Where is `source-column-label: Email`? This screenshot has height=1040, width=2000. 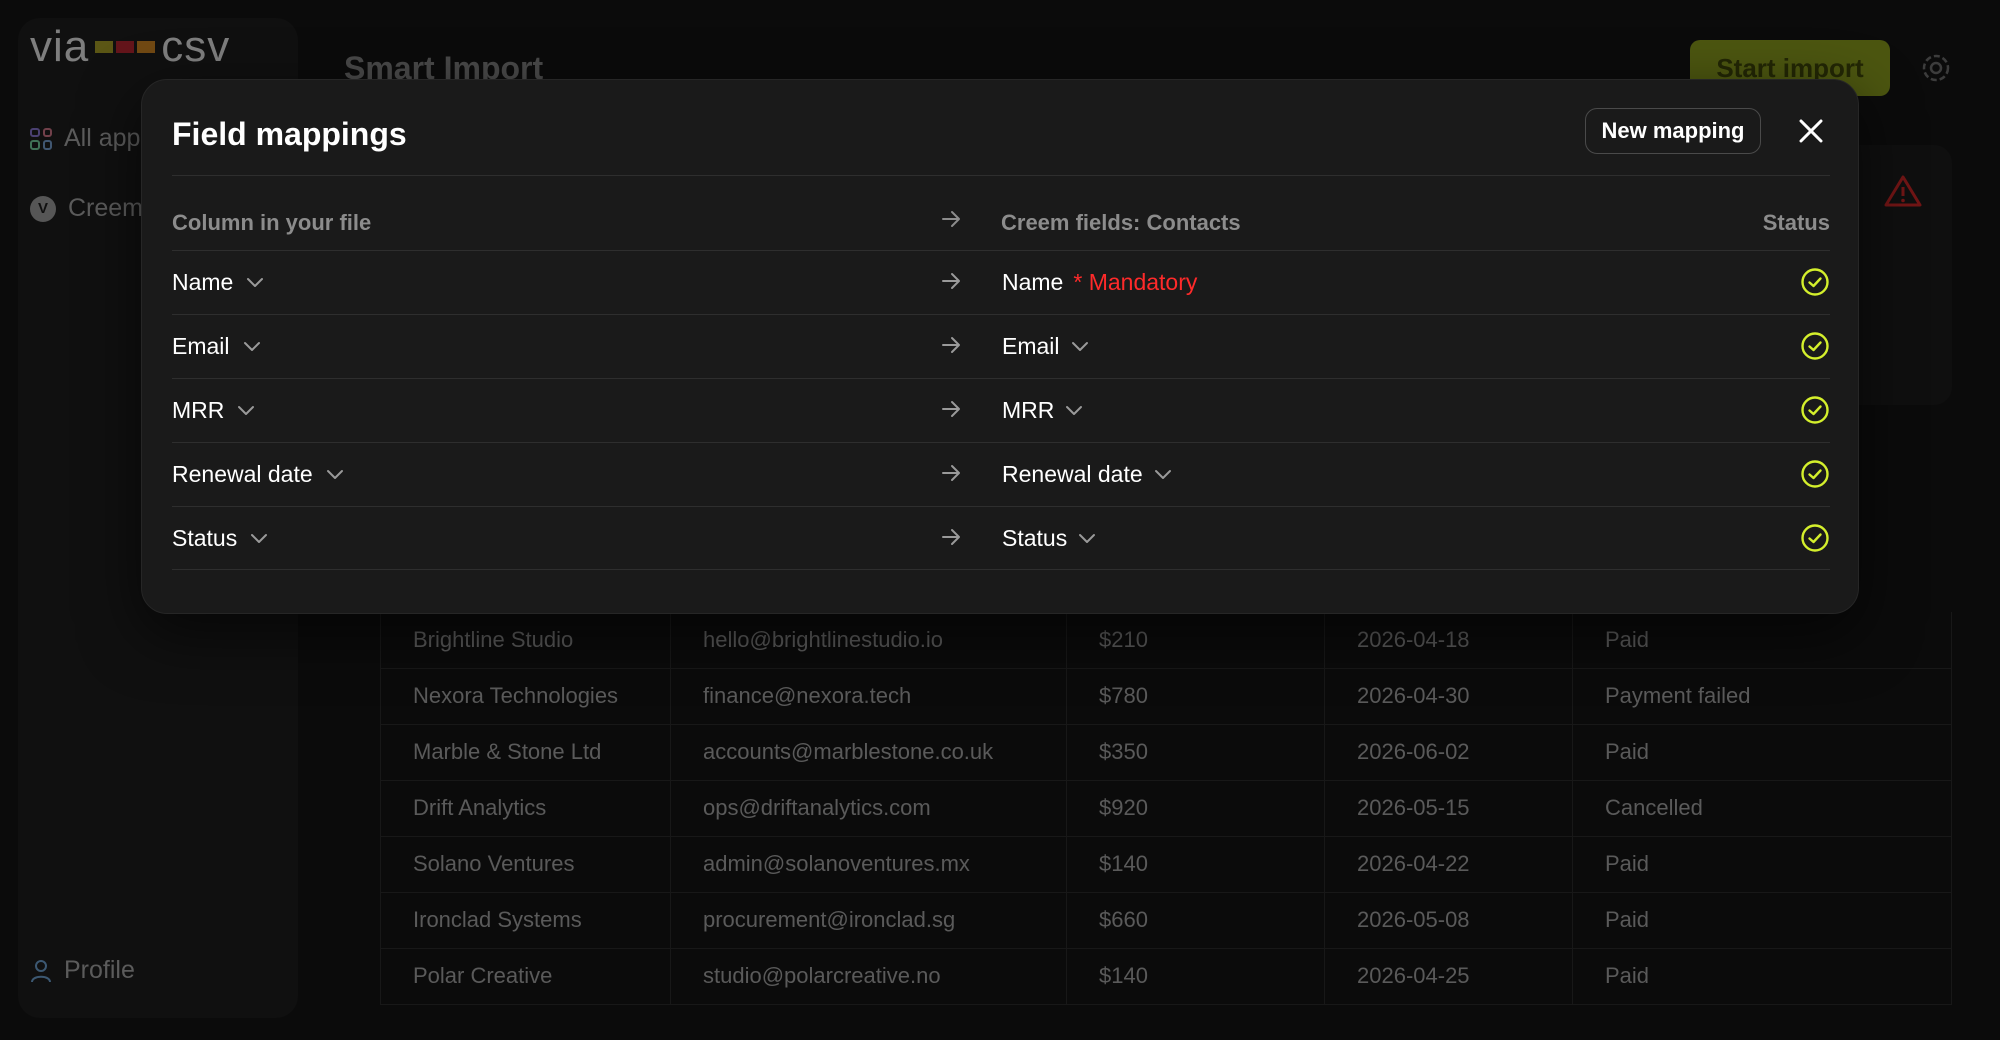
source-column-label: Email is located at coordinates (201, 346).